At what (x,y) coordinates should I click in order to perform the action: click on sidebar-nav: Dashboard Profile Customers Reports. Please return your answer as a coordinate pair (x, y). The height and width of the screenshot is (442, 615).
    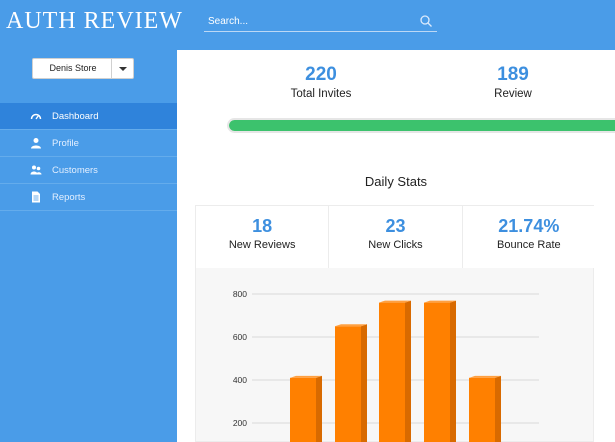
    Looking at the image, I should click on (88, 157).